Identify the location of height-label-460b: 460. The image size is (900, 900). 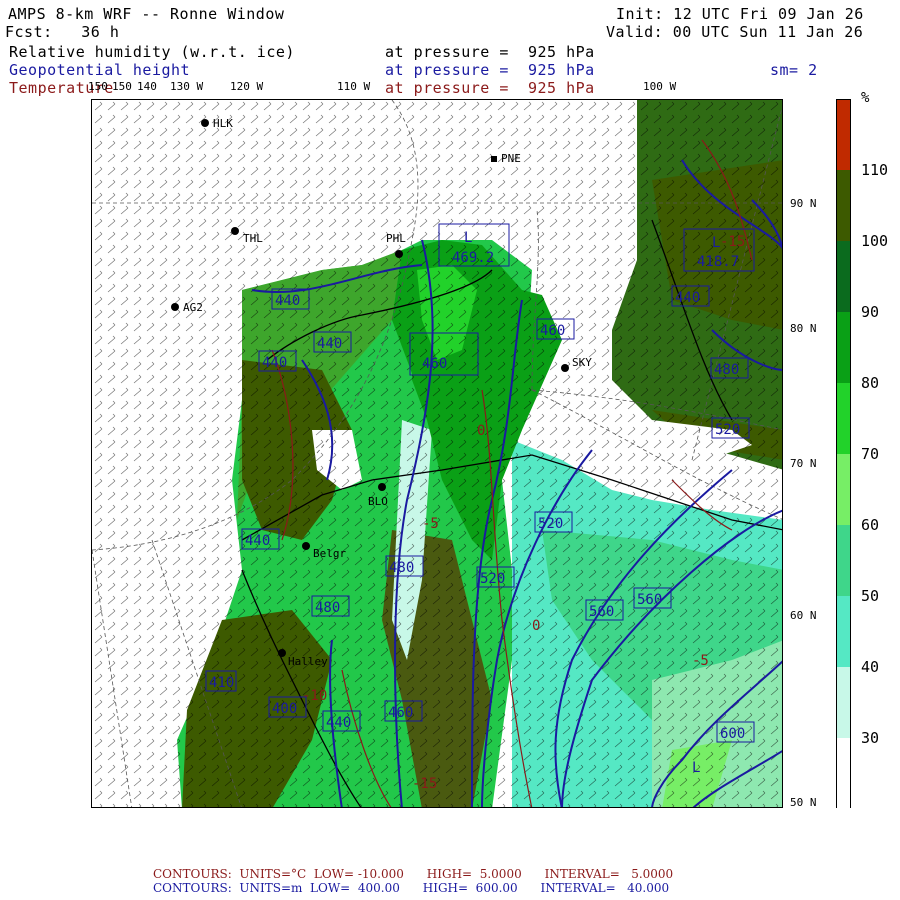
(555, 329).